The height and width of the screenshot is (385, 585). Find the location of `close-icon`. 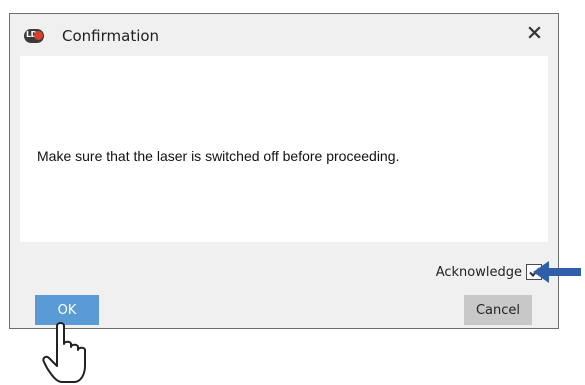

close-icon is located at coordinates (534, 32).